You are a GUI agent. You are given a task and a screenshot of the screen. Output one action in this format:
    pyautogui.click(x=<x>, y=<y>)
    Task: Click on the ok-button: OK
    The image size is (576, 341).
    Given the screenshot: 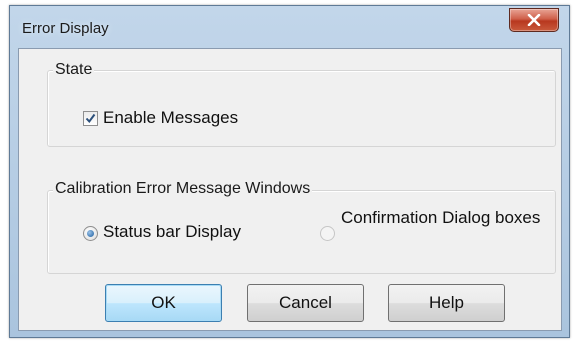 What is the action you would take?
    pyautogui.click(x=163, y=303)
    